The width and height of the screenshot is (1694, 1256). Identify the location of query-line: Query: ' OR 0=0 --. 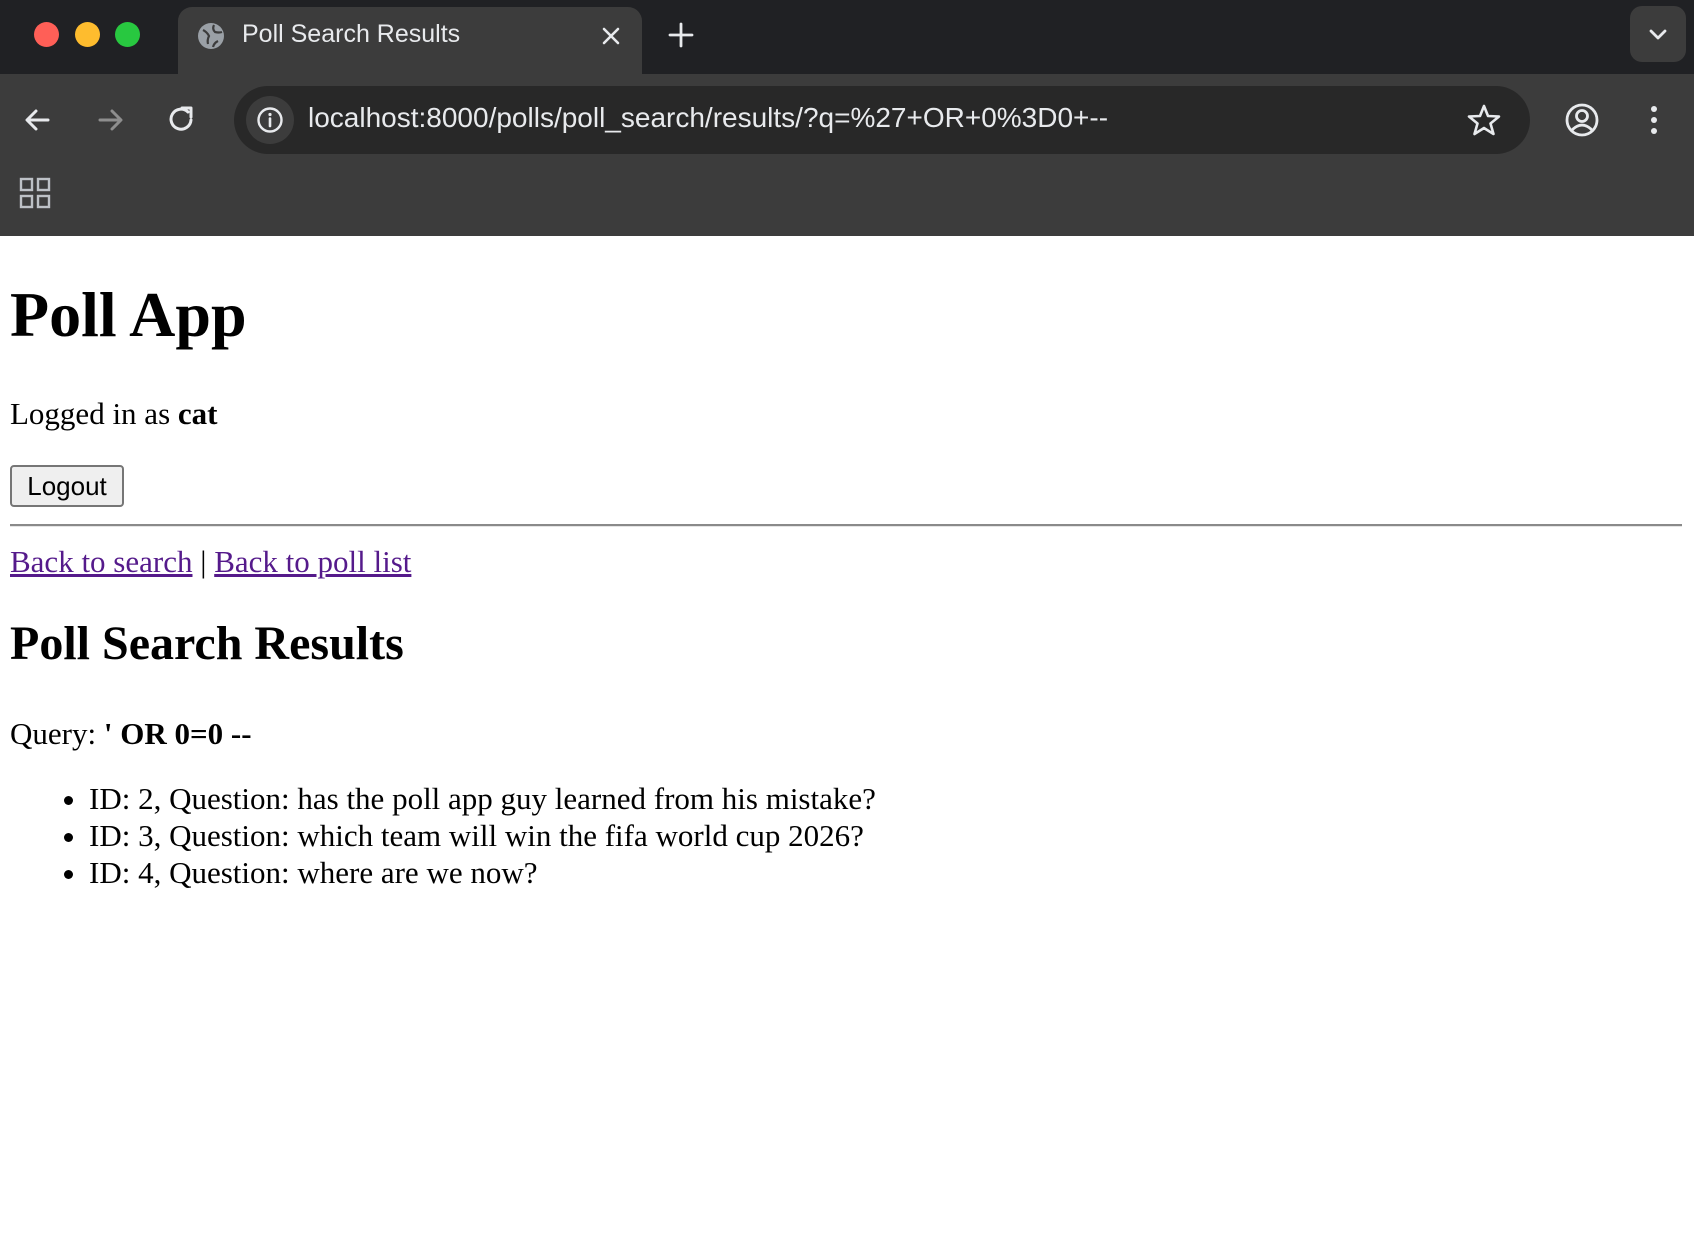
(131, 734).